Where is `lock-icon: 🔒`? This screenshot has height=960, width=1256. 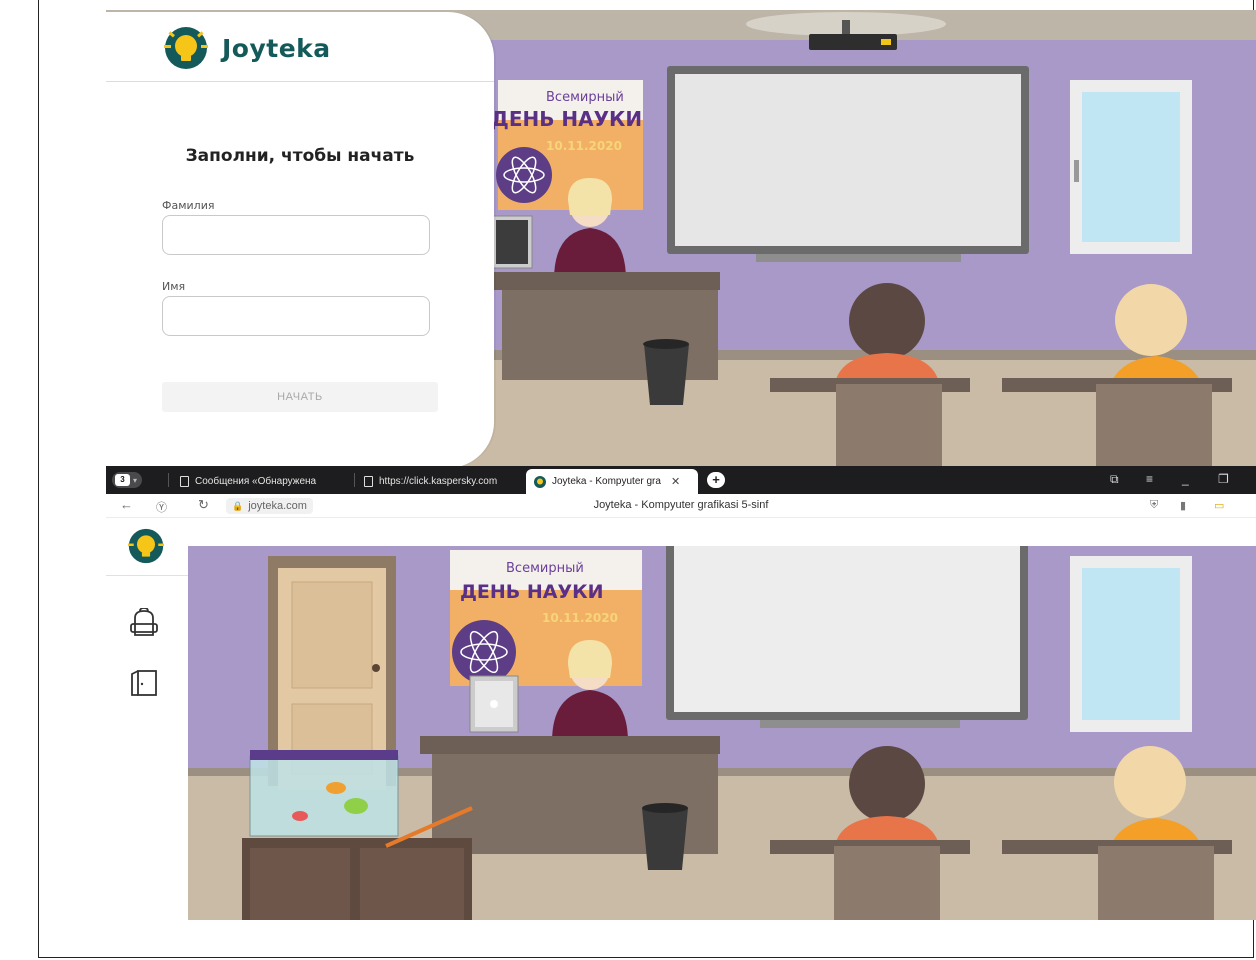 lock-icon: 🔒 is located at coordinates (238, 505).